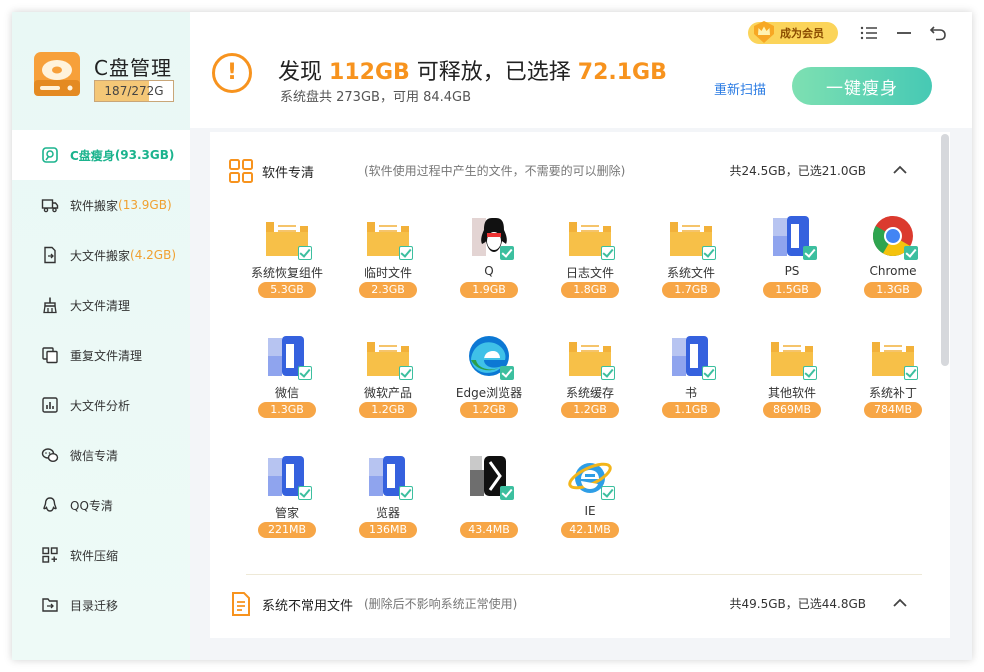 This screenshot has height=672, width=984. I want to click on sidebar-item-software-compress: 软件压缩, so click(101, 555).